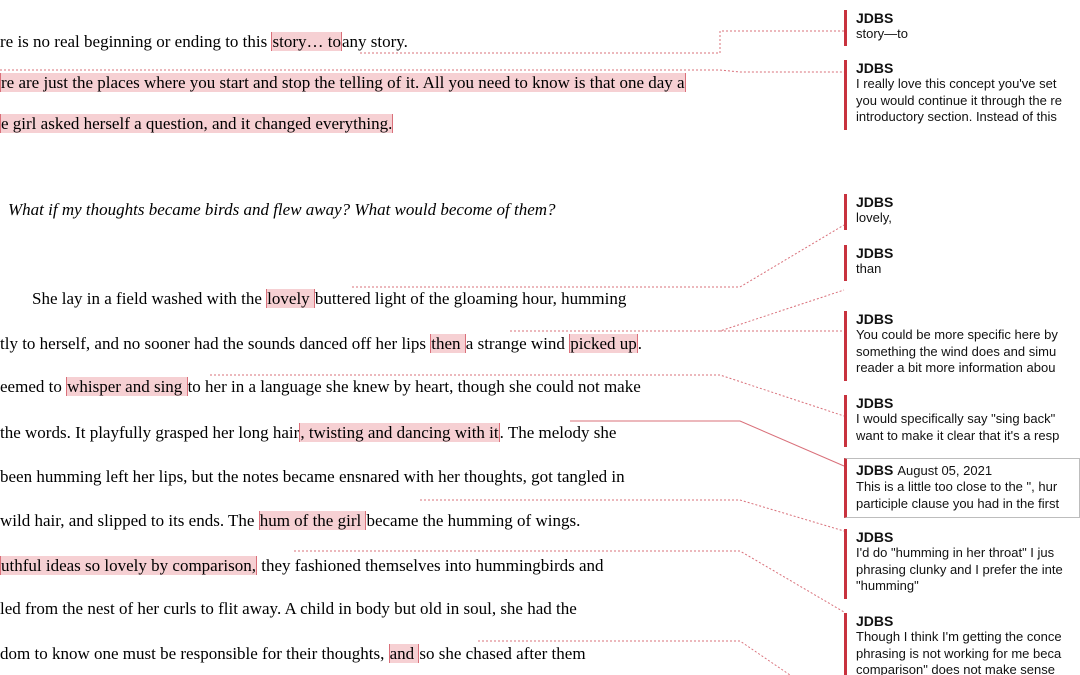 The image size is (1080, 675). What do you see at coordinates (869, 268) in the screenshot?
I see `comment-text-line: than` at bounding box center [869, 268].